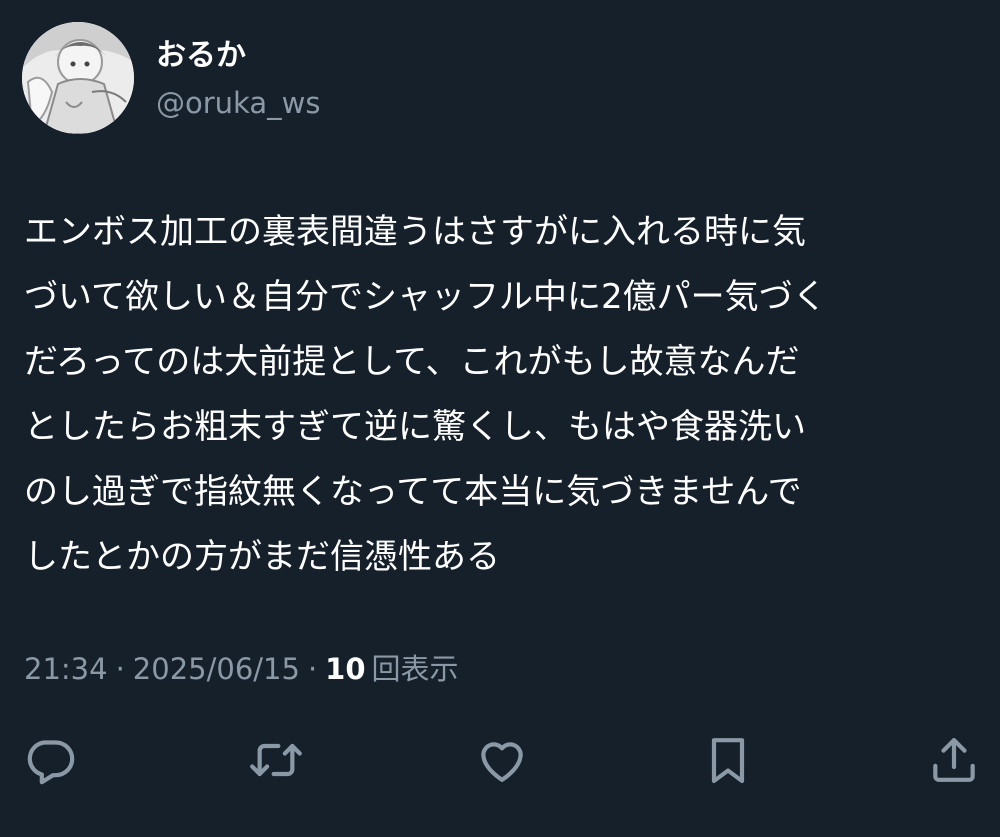 This screenshot has height=837, width=1000. I want to click on avatar, so click(78, 78).